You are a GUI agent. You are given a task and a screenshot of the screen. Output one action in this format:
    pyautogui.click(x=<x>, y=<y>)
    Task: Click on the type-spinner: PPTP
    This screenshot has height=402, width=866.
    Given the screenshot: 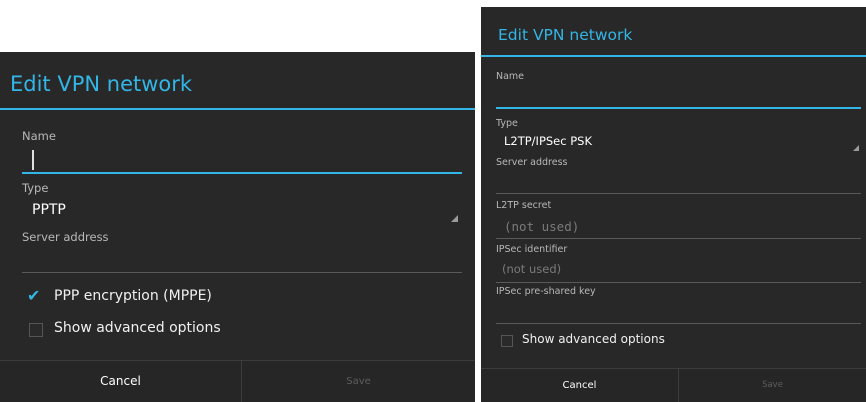 What is the action you would take?
    pyautogui.click(x=242, y=212)
    